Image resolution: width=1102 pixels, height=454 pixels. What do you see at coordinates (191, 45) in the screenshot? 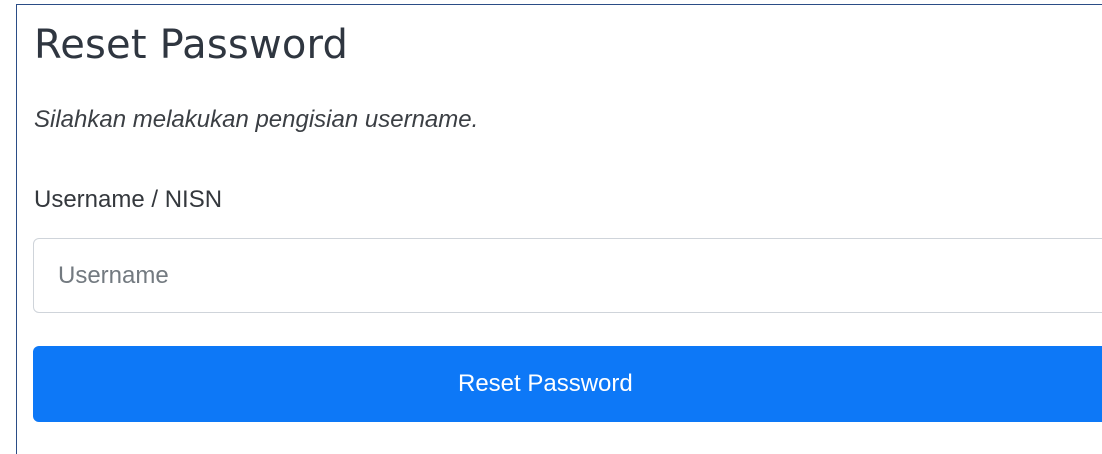
I see `page-title: Reset Password` at bounding box center [191, 45].